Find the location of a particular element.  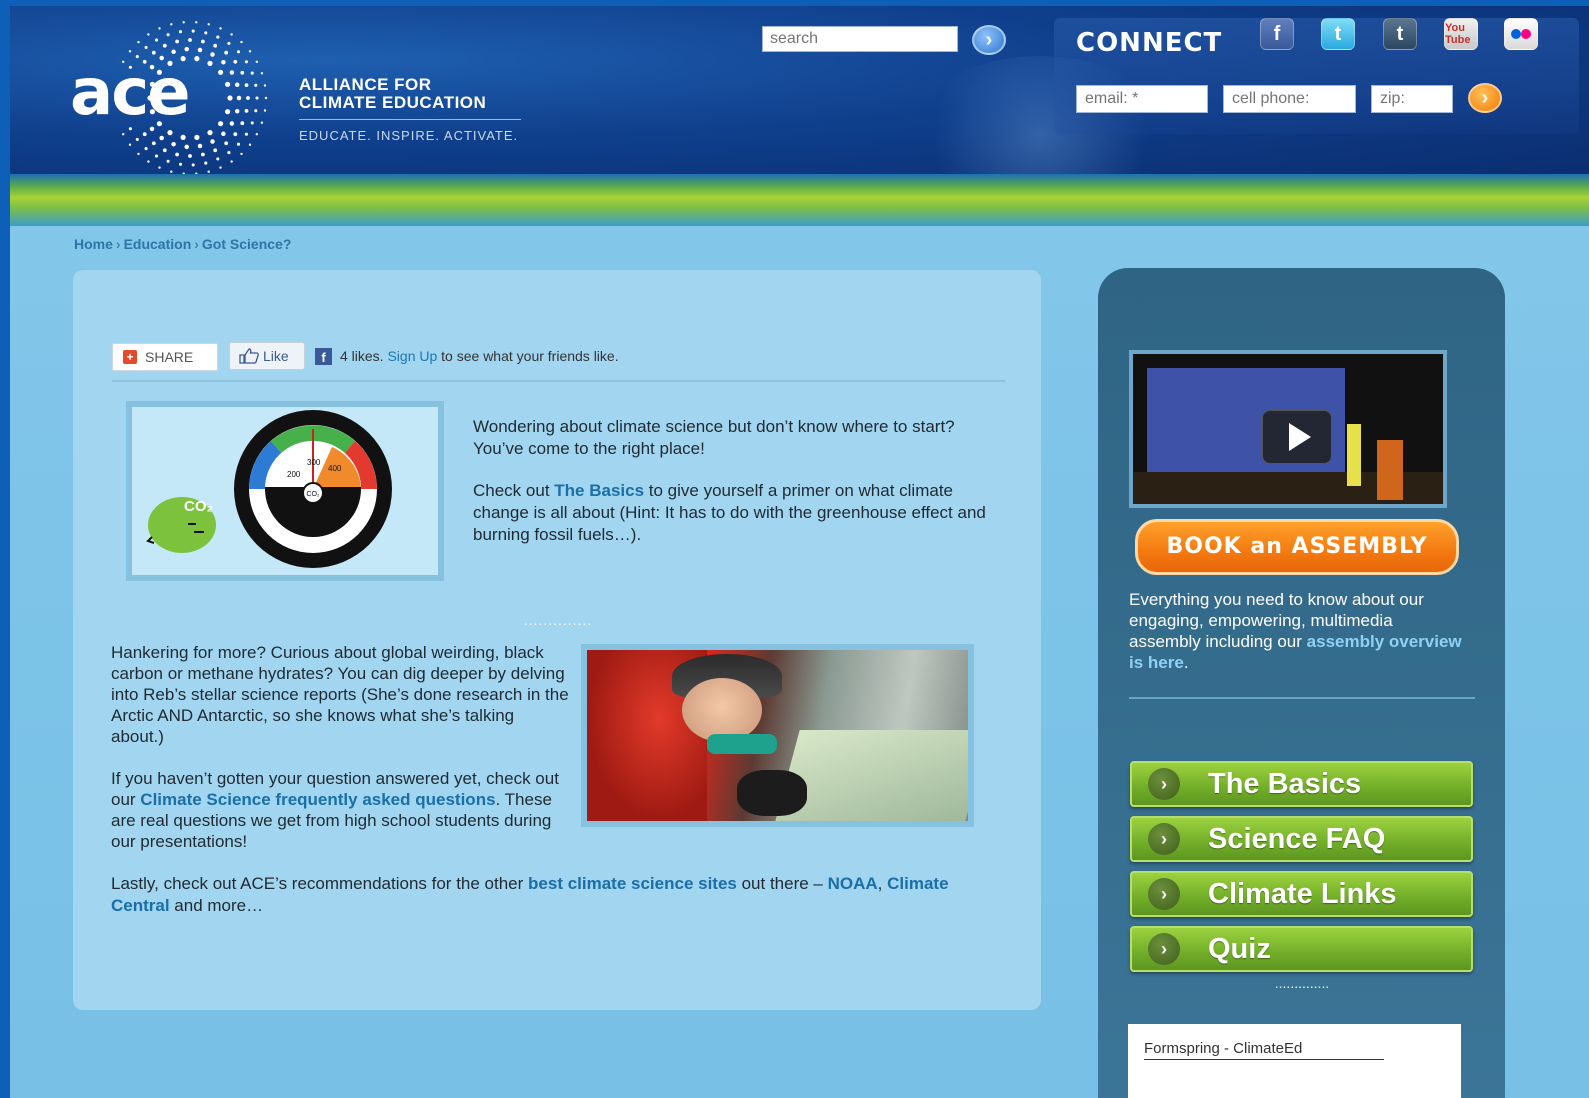

co2-gauge-illustration: CO₂ 200 300 400 CO₂ is located at coordinates (285, 491).